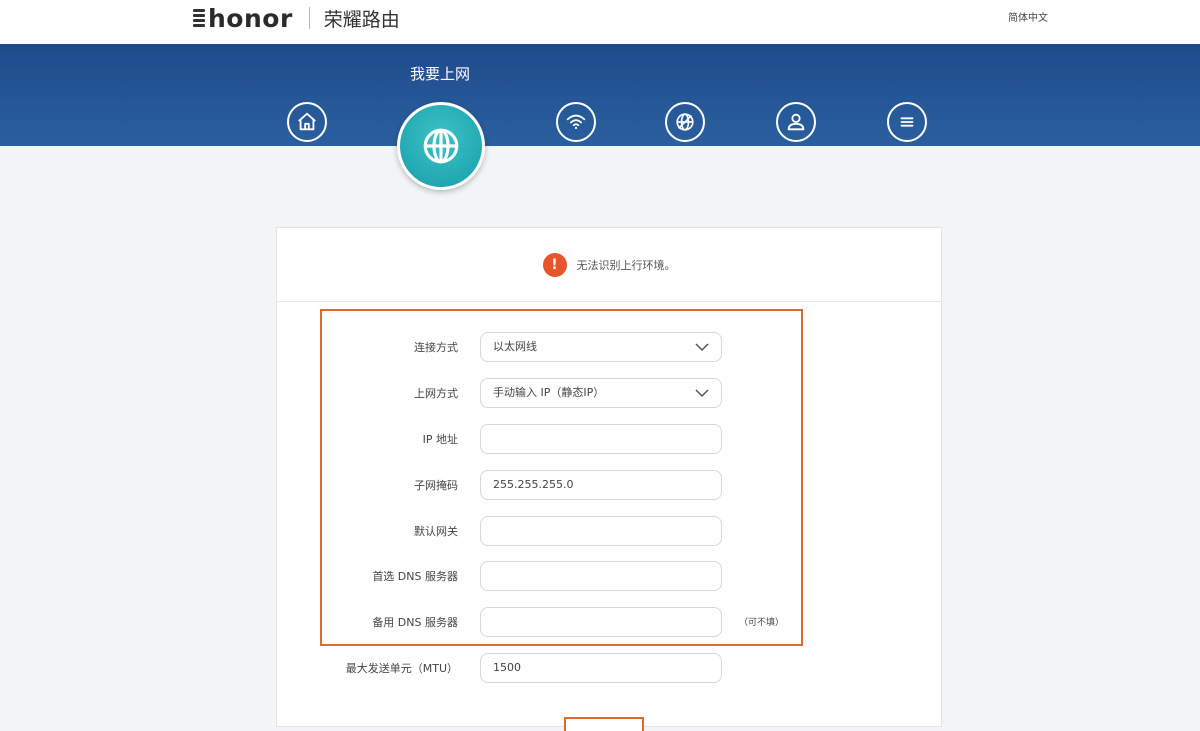 The width and height of the screenshot is (1200, 731). I want to click on subnet-mask-row: 子网掩码 255.255.255.0, so click(576, 486).